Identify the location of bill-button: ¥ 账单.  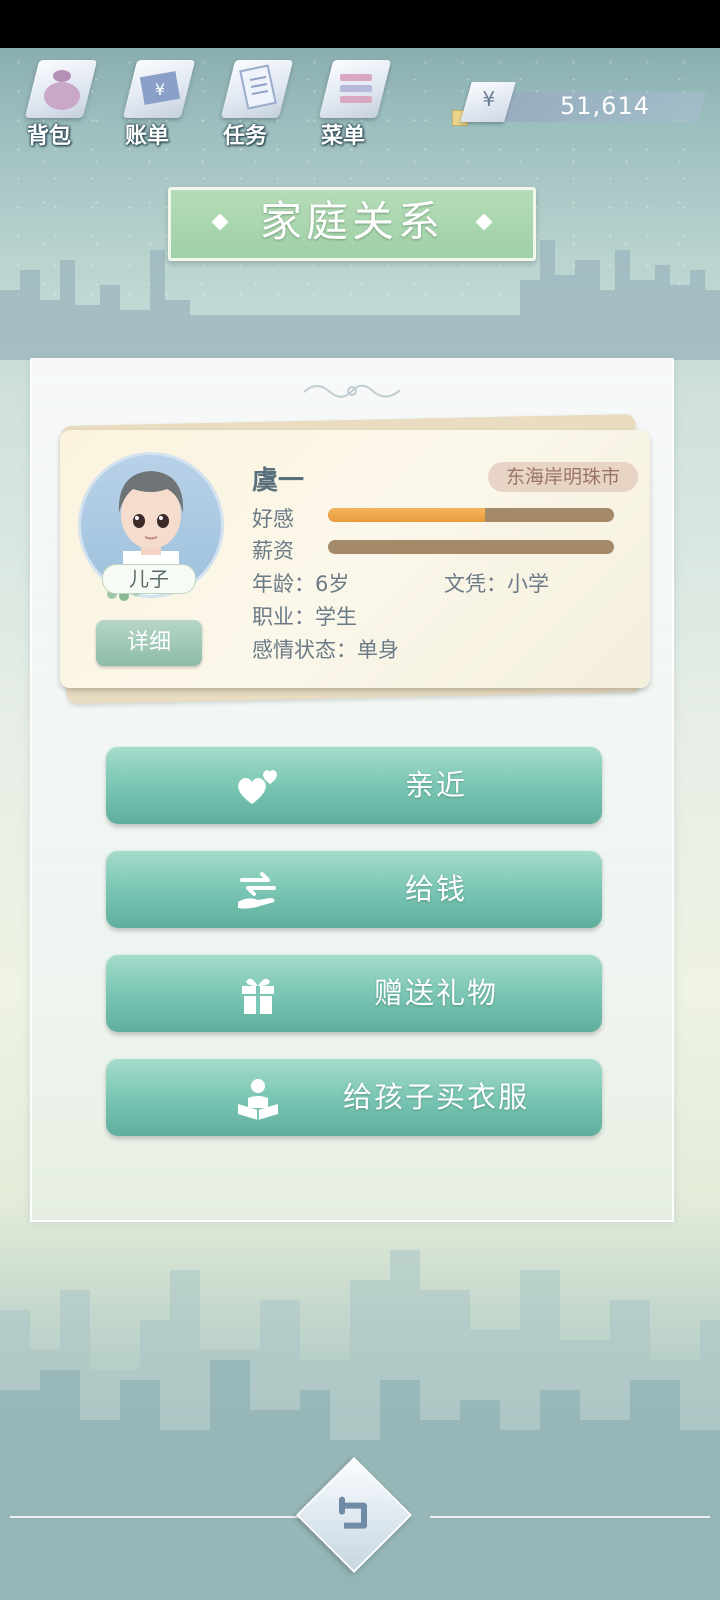
(161, 102).